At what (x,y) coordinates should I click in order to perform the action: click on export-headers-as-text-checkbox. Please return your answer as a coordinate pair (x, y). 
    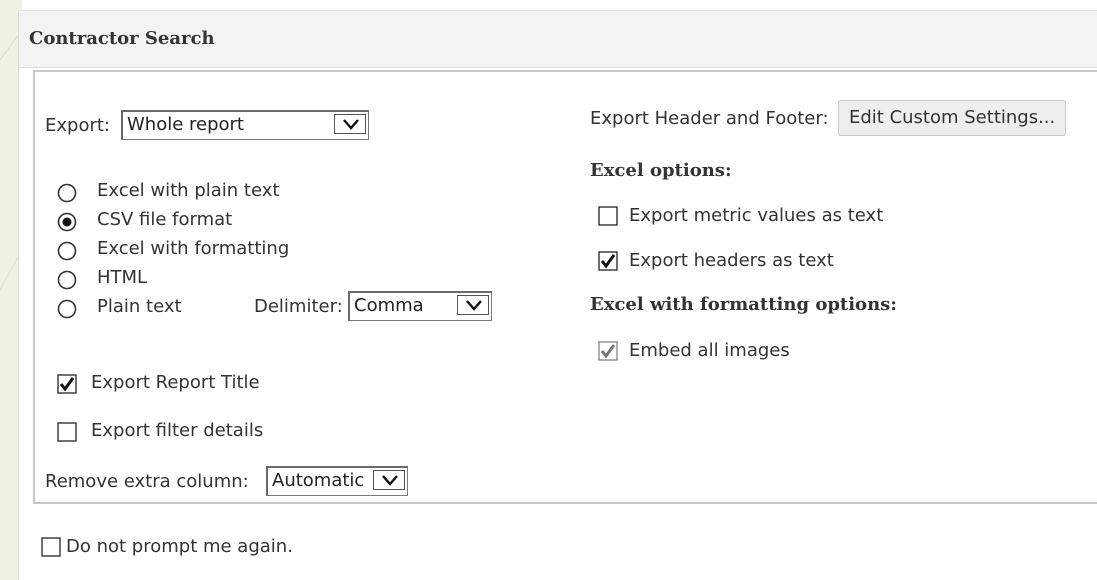
    Looking at the image, I should click on (608, 261).